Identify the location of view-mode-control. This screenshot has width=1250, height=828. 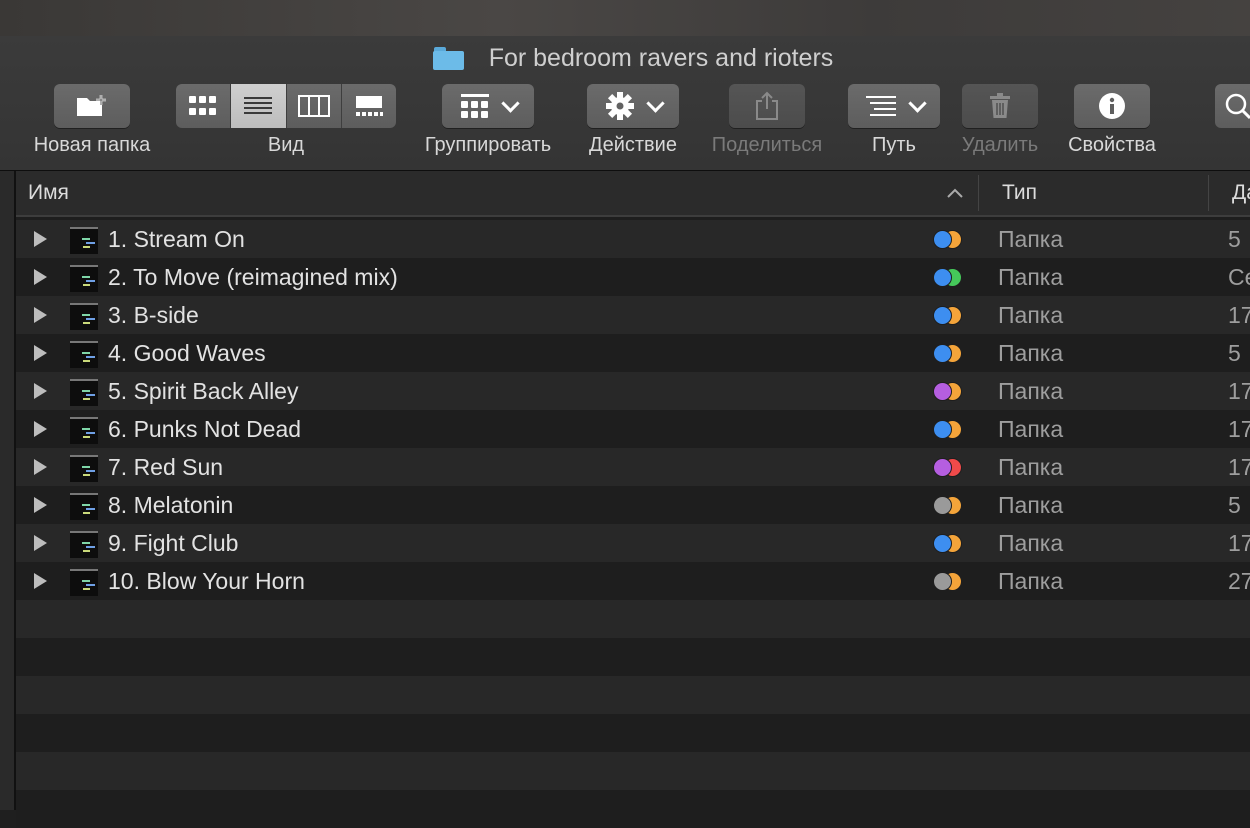
(286, 106).